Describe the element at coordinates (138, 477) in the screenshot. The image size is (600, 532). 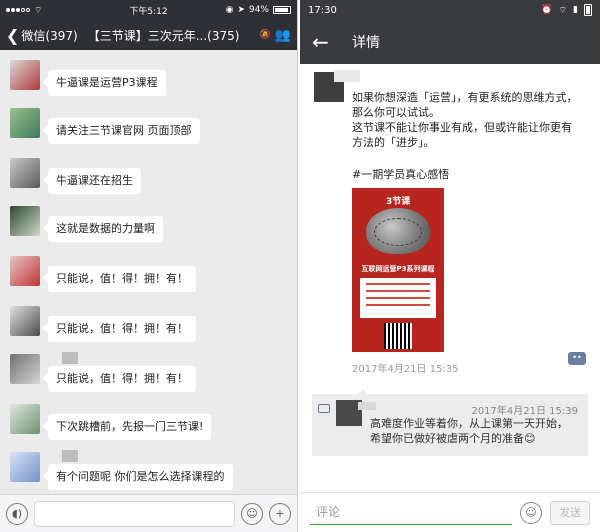
I see `message-bubble: 有个问题呢 你们是怎么选择课程的` at that location.